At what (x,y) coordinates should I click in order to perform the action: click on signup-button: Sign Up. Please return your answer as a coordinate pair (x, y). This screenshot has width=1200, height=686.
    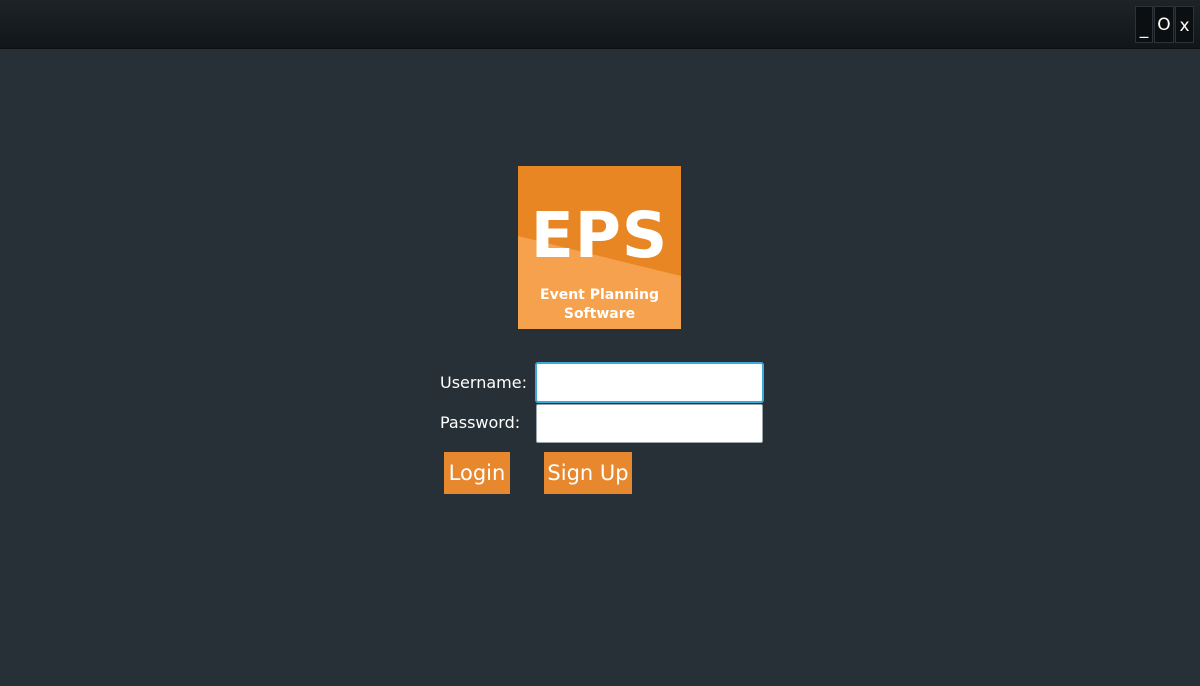
    Looking at the image, I should click on (588, 473).